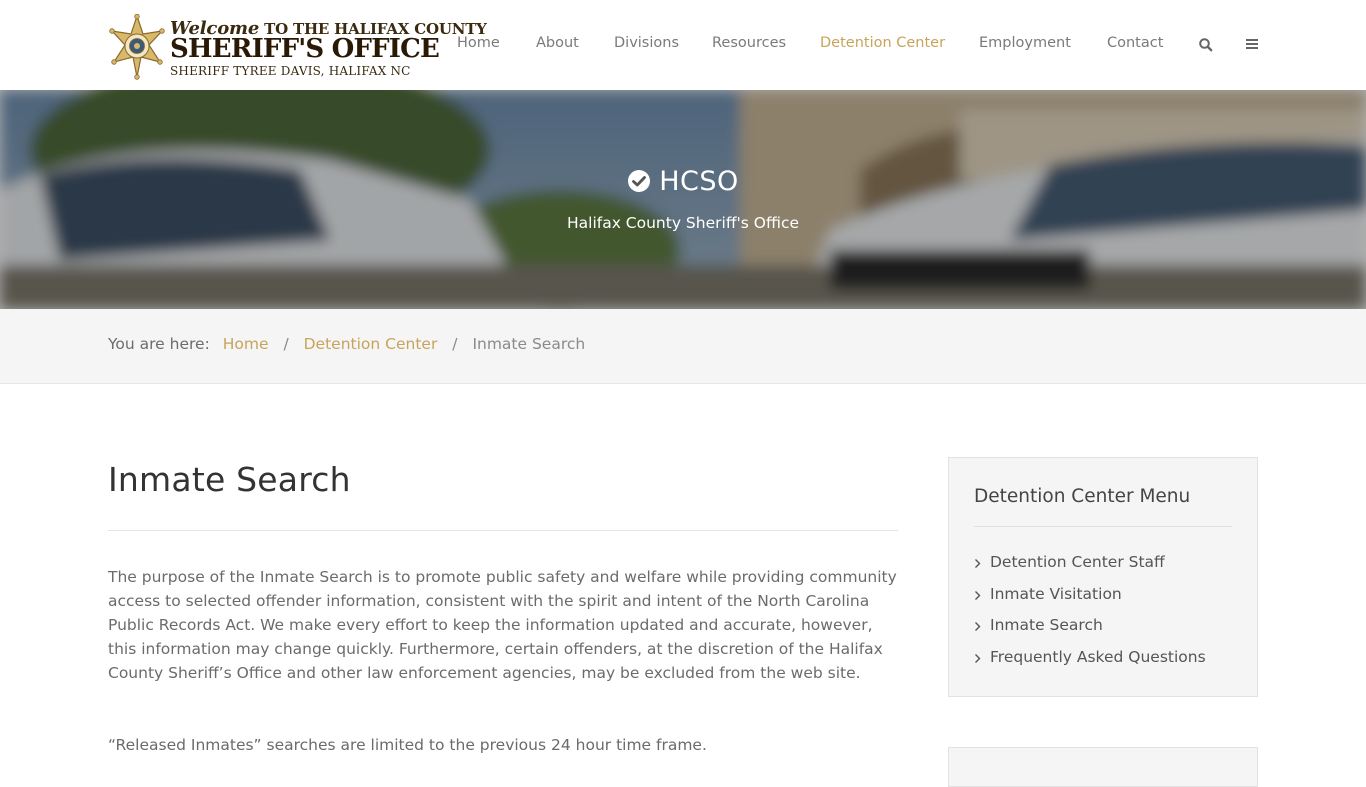  I want to click on hero-subtitle: Halifax County Sheriff's Office, so click(682, 223).